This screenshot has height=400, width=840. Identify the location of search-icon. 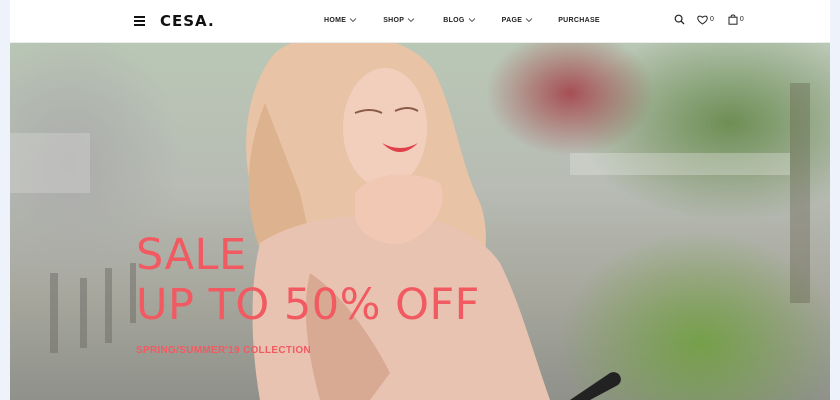
(679, 19).